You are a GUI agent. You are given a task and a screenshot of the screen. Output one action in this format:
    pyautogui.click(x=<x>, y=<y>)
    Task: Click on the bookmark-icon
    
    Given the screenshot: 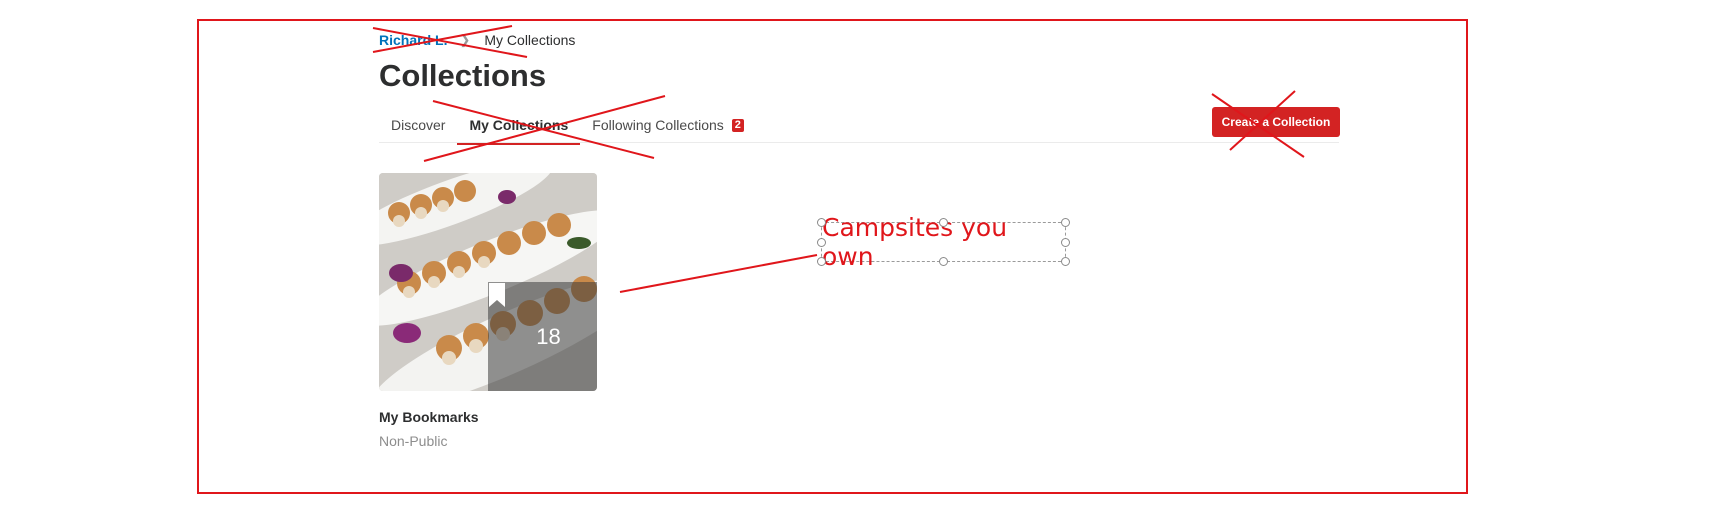 What is the action you would take?
    pyautogui.click(x=497, y=295)
    